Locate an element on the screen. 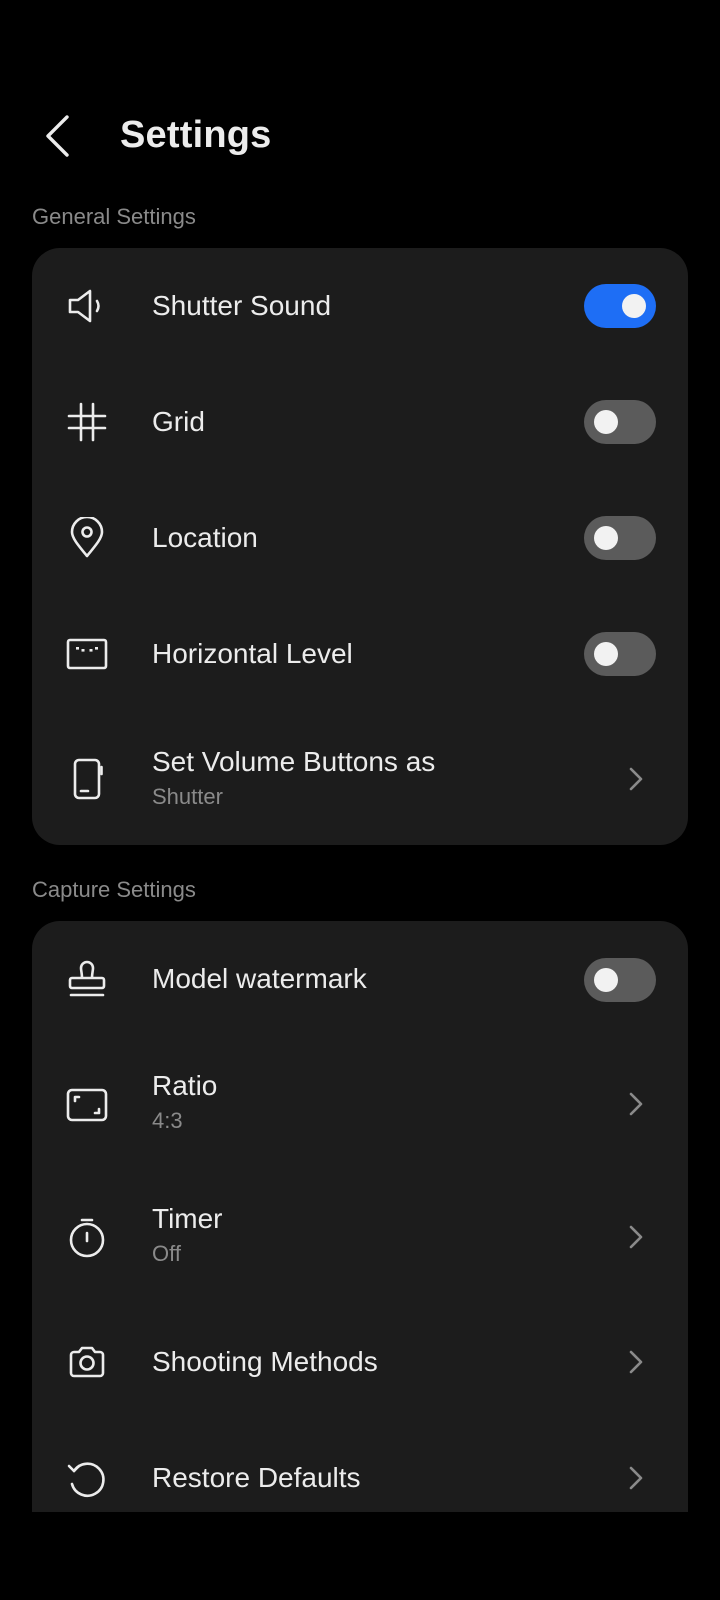 The width and height of the screenshot is (720, 1600). setting-title: Set Volume Buttons as is located at coordinates (294, 761).